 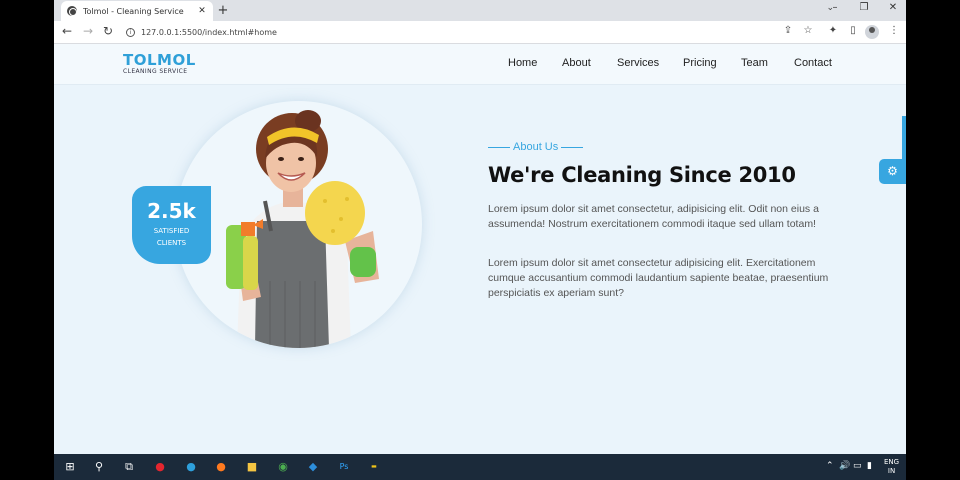 What do you see at coordinates (754, 63) in the screenshot?
I see `nav-team: Team` at bounding box center [754, 63].